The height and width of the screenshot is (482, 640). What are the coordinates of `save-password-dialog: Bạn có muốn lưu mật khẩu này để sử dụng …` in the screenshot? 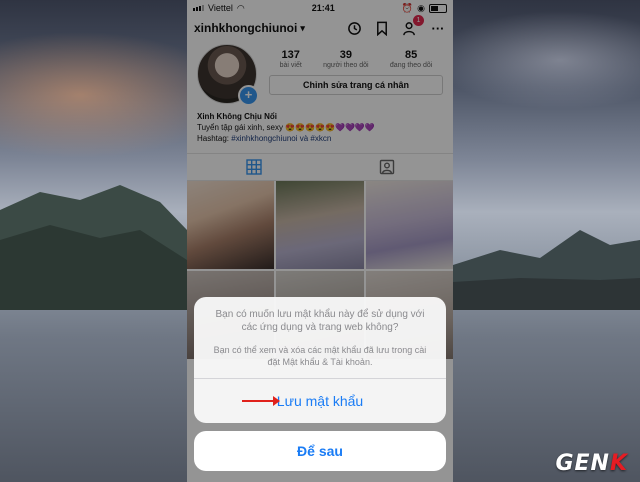 It's located at (320, 360).